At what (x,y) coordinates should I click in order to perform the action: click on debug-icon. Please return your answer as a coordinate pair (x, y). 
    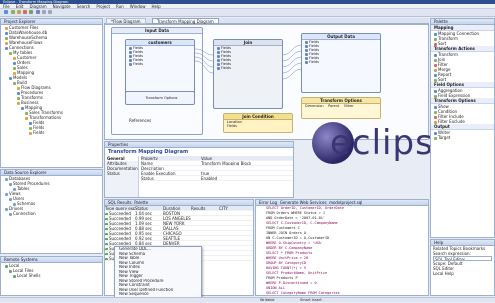
    Looking at the image, I should click on (25, 12).